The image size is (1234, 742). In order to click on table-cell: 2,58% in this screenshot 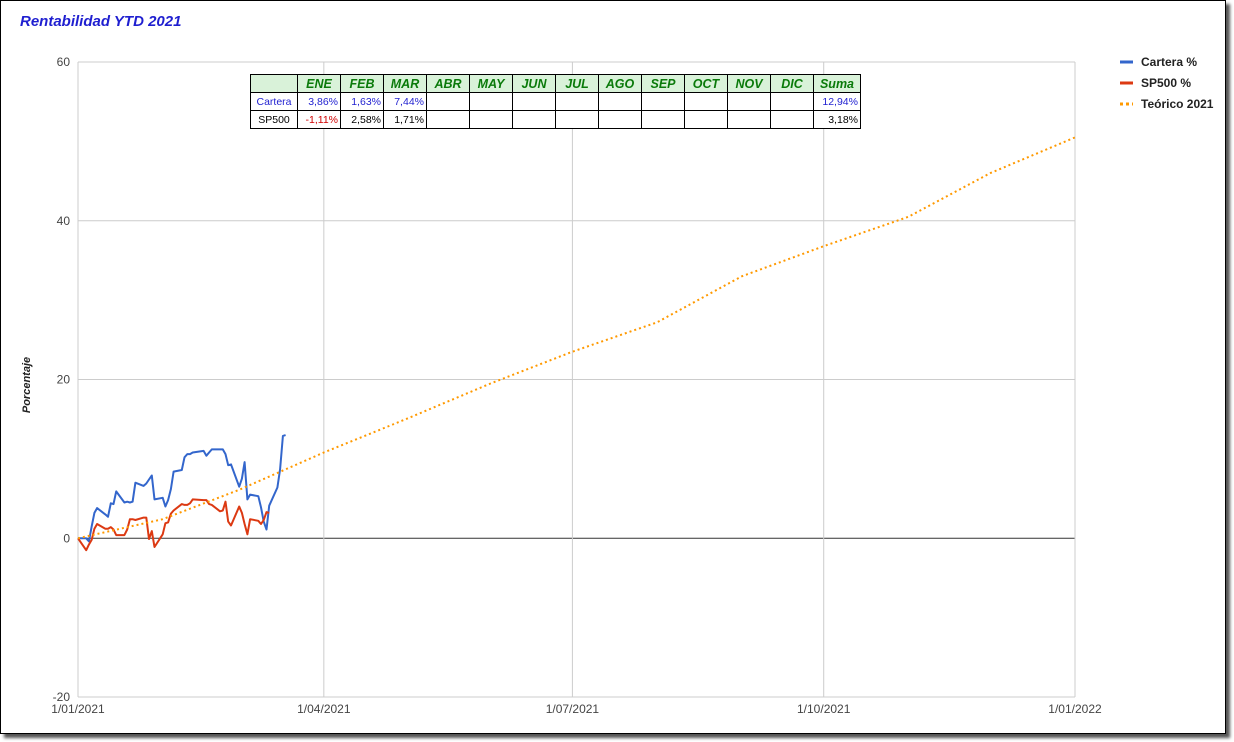, I will do `click(362, 119)`.